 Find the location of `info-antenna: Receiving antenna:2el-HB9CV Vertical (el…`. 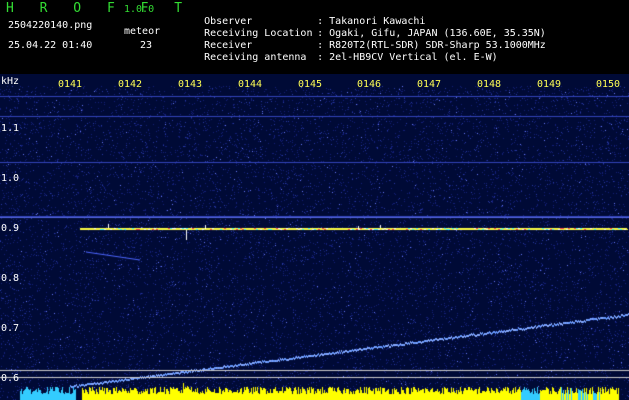

info-antenna: Receiving antenna:2el-HB9CV Vertical (el… is located at coordinates (339, 58).